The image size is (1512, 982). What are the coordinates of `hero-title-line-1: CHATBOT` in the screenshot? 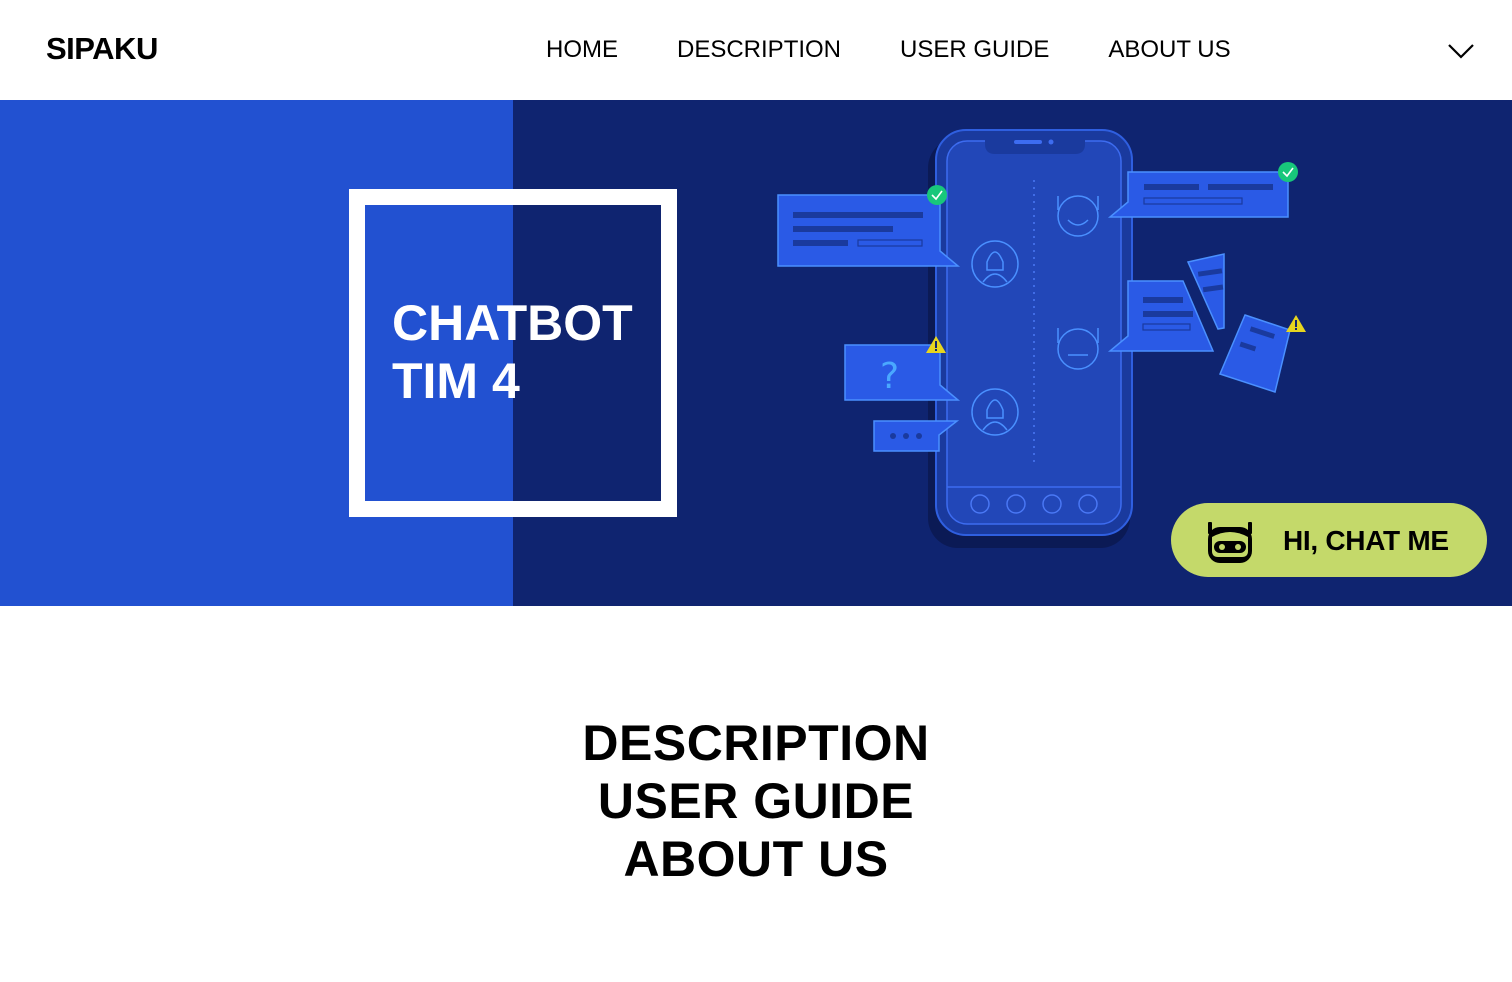 It's located at (512, 323).